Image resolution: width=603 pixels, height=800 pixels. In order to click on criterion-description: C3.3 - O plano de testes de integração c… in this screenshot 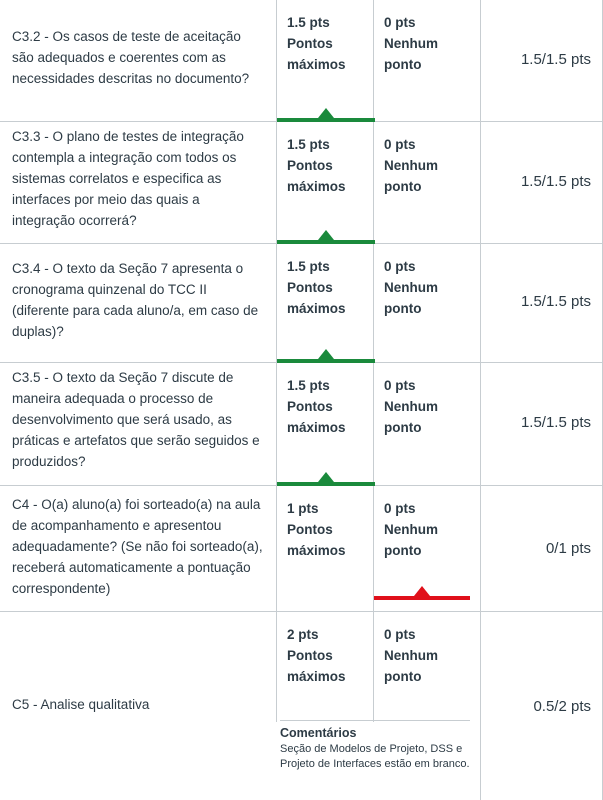, I will do `click(128, 178)`.